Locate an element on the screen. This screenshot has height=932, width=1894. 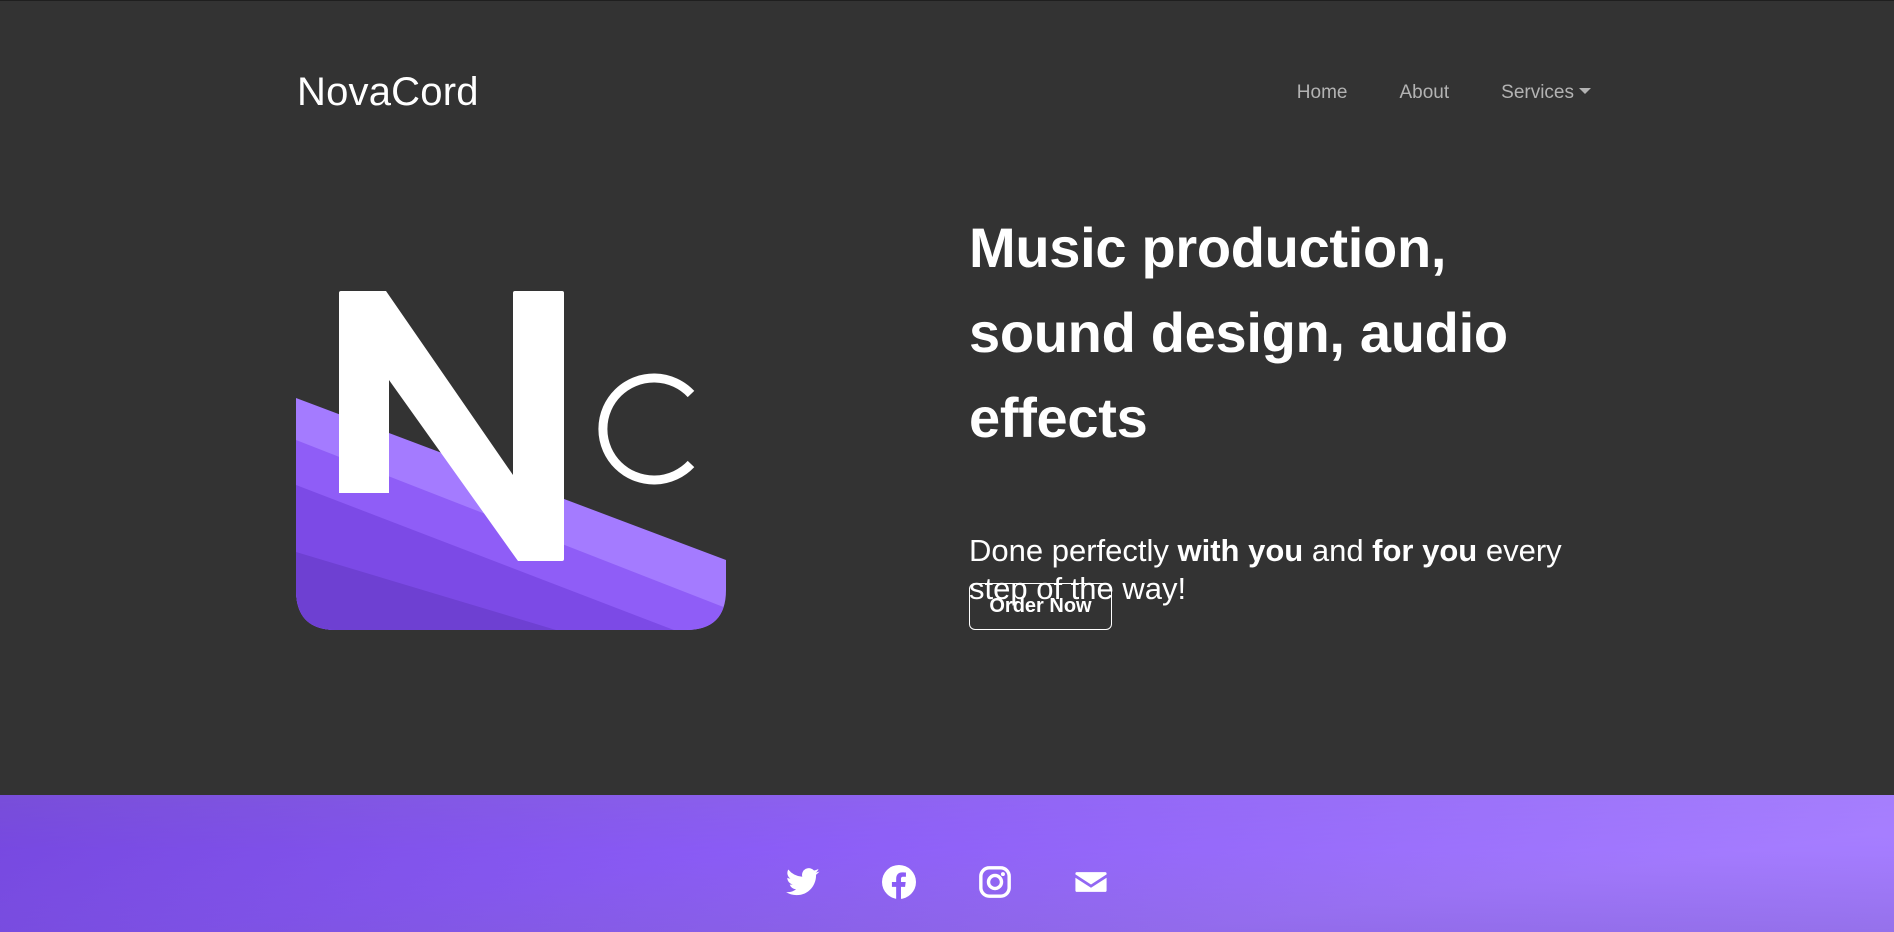
subline-part: and is located at coordinates (1338, 550).